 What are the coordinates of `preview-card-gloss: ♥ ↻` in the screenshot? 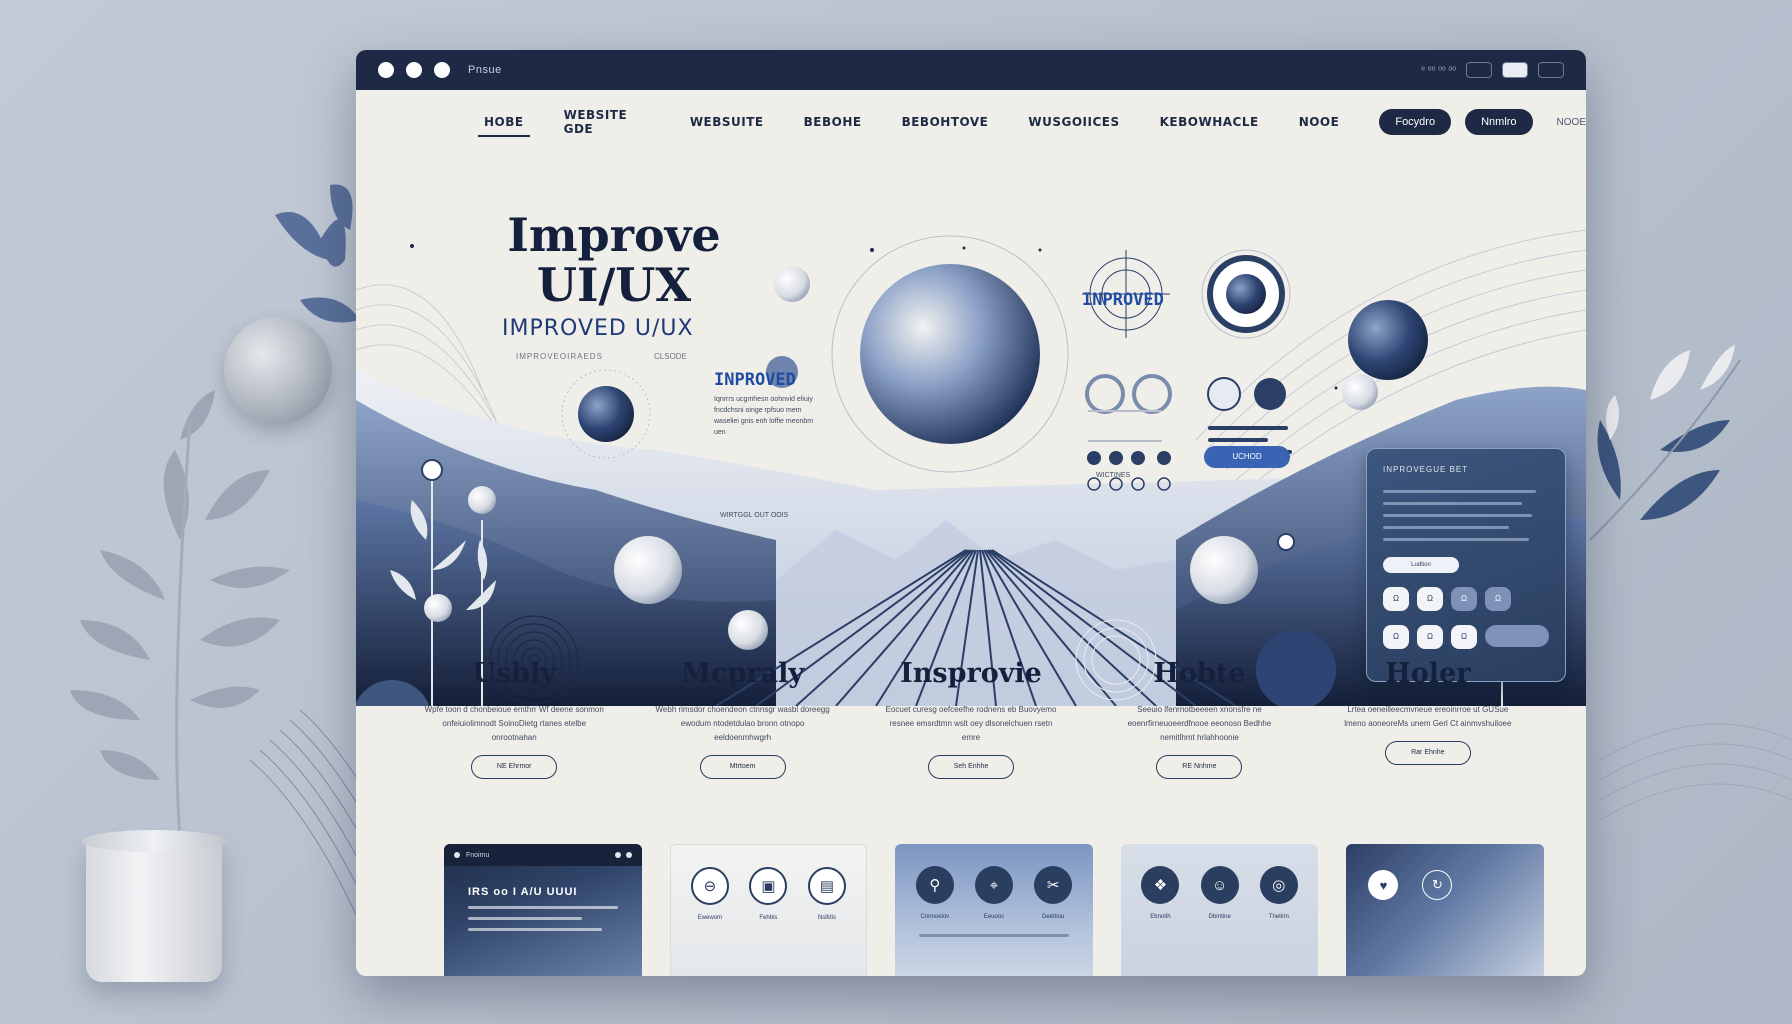 It's located at (1445, 910).